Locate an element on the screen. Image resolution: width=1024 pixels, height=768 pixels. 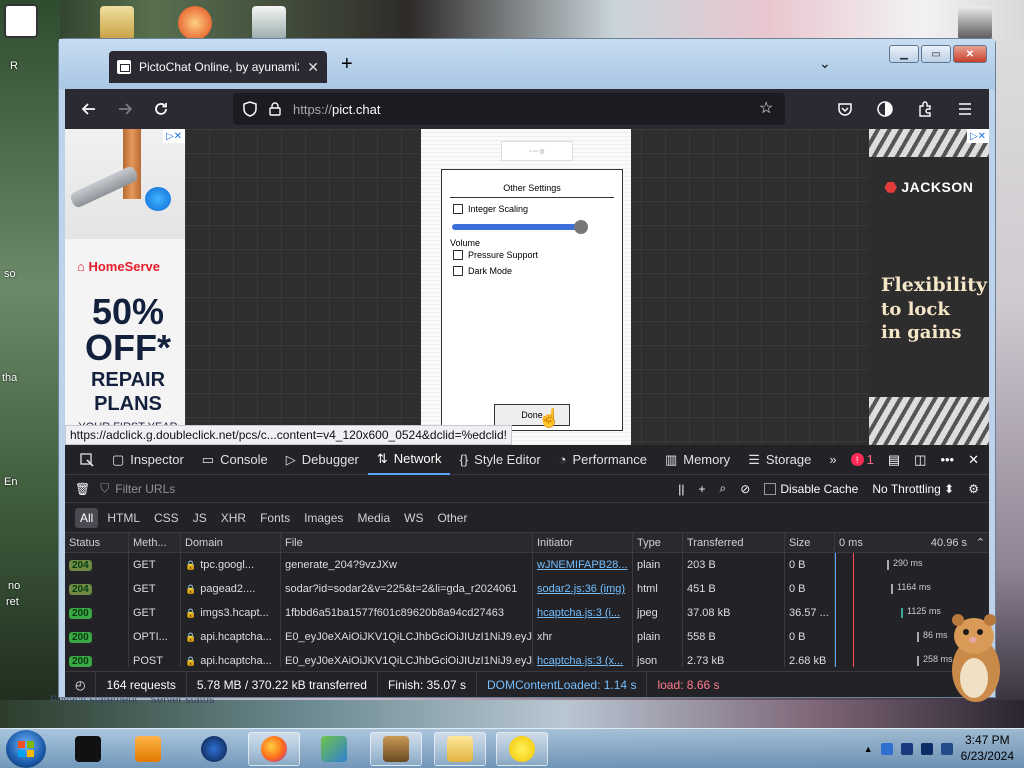
tab-debugger: ▷ Debugger is located at coordinates (322, 460).